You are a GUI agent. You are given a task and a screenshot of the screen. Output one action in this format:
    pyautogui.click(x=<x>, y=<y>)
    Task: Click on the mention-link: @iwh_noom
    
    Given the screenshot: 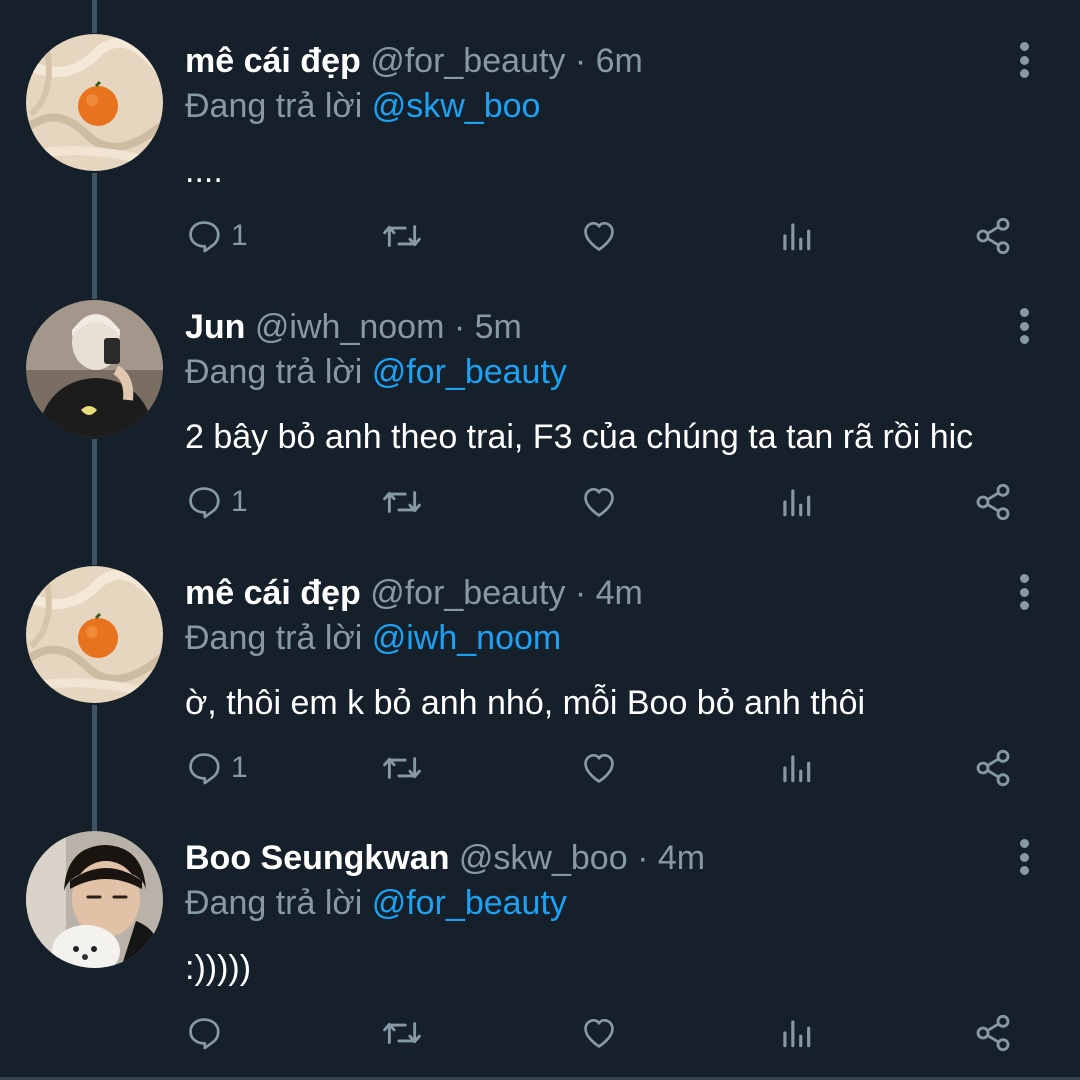 What is the action you would take?
    pyautogui.click(x=467, y=638)
    